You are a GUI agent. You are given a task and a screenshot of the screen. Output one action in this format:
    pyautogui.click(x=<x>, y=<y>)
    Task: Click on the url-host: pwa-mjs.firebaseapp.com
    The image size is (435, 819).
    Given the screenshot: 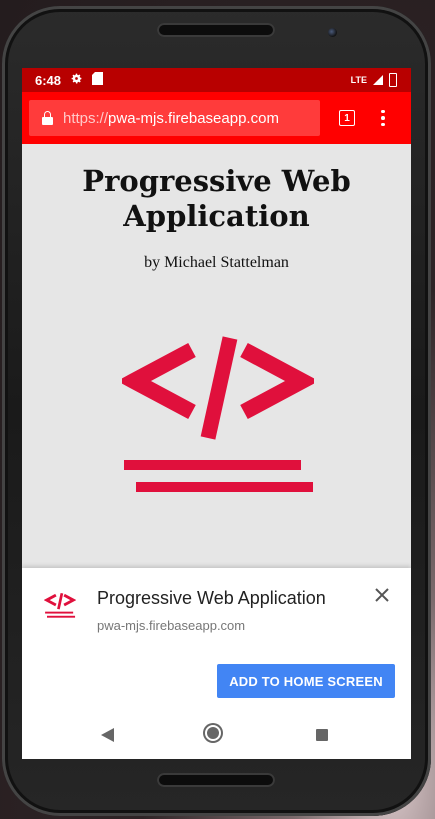 What is the action you would take?
    pyautogui.click(x=193, y=118)
    